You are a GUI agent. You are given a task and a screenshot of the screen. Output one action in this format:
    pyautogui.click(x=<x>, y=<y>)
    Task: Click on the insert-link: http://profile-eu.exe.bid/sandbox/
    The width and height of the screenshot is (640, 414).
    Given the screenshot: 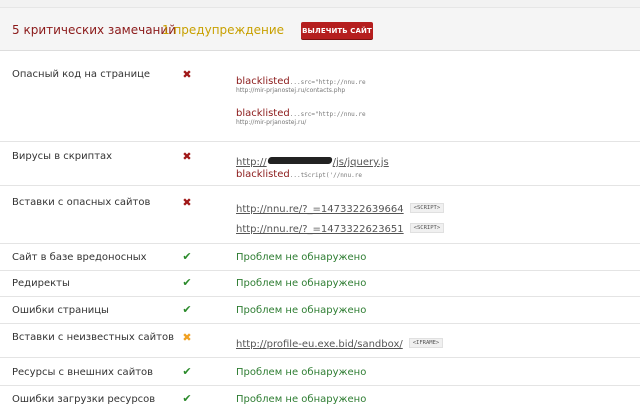 What is the action you would take?
    pyautogui.click(x=319, y=344)
    